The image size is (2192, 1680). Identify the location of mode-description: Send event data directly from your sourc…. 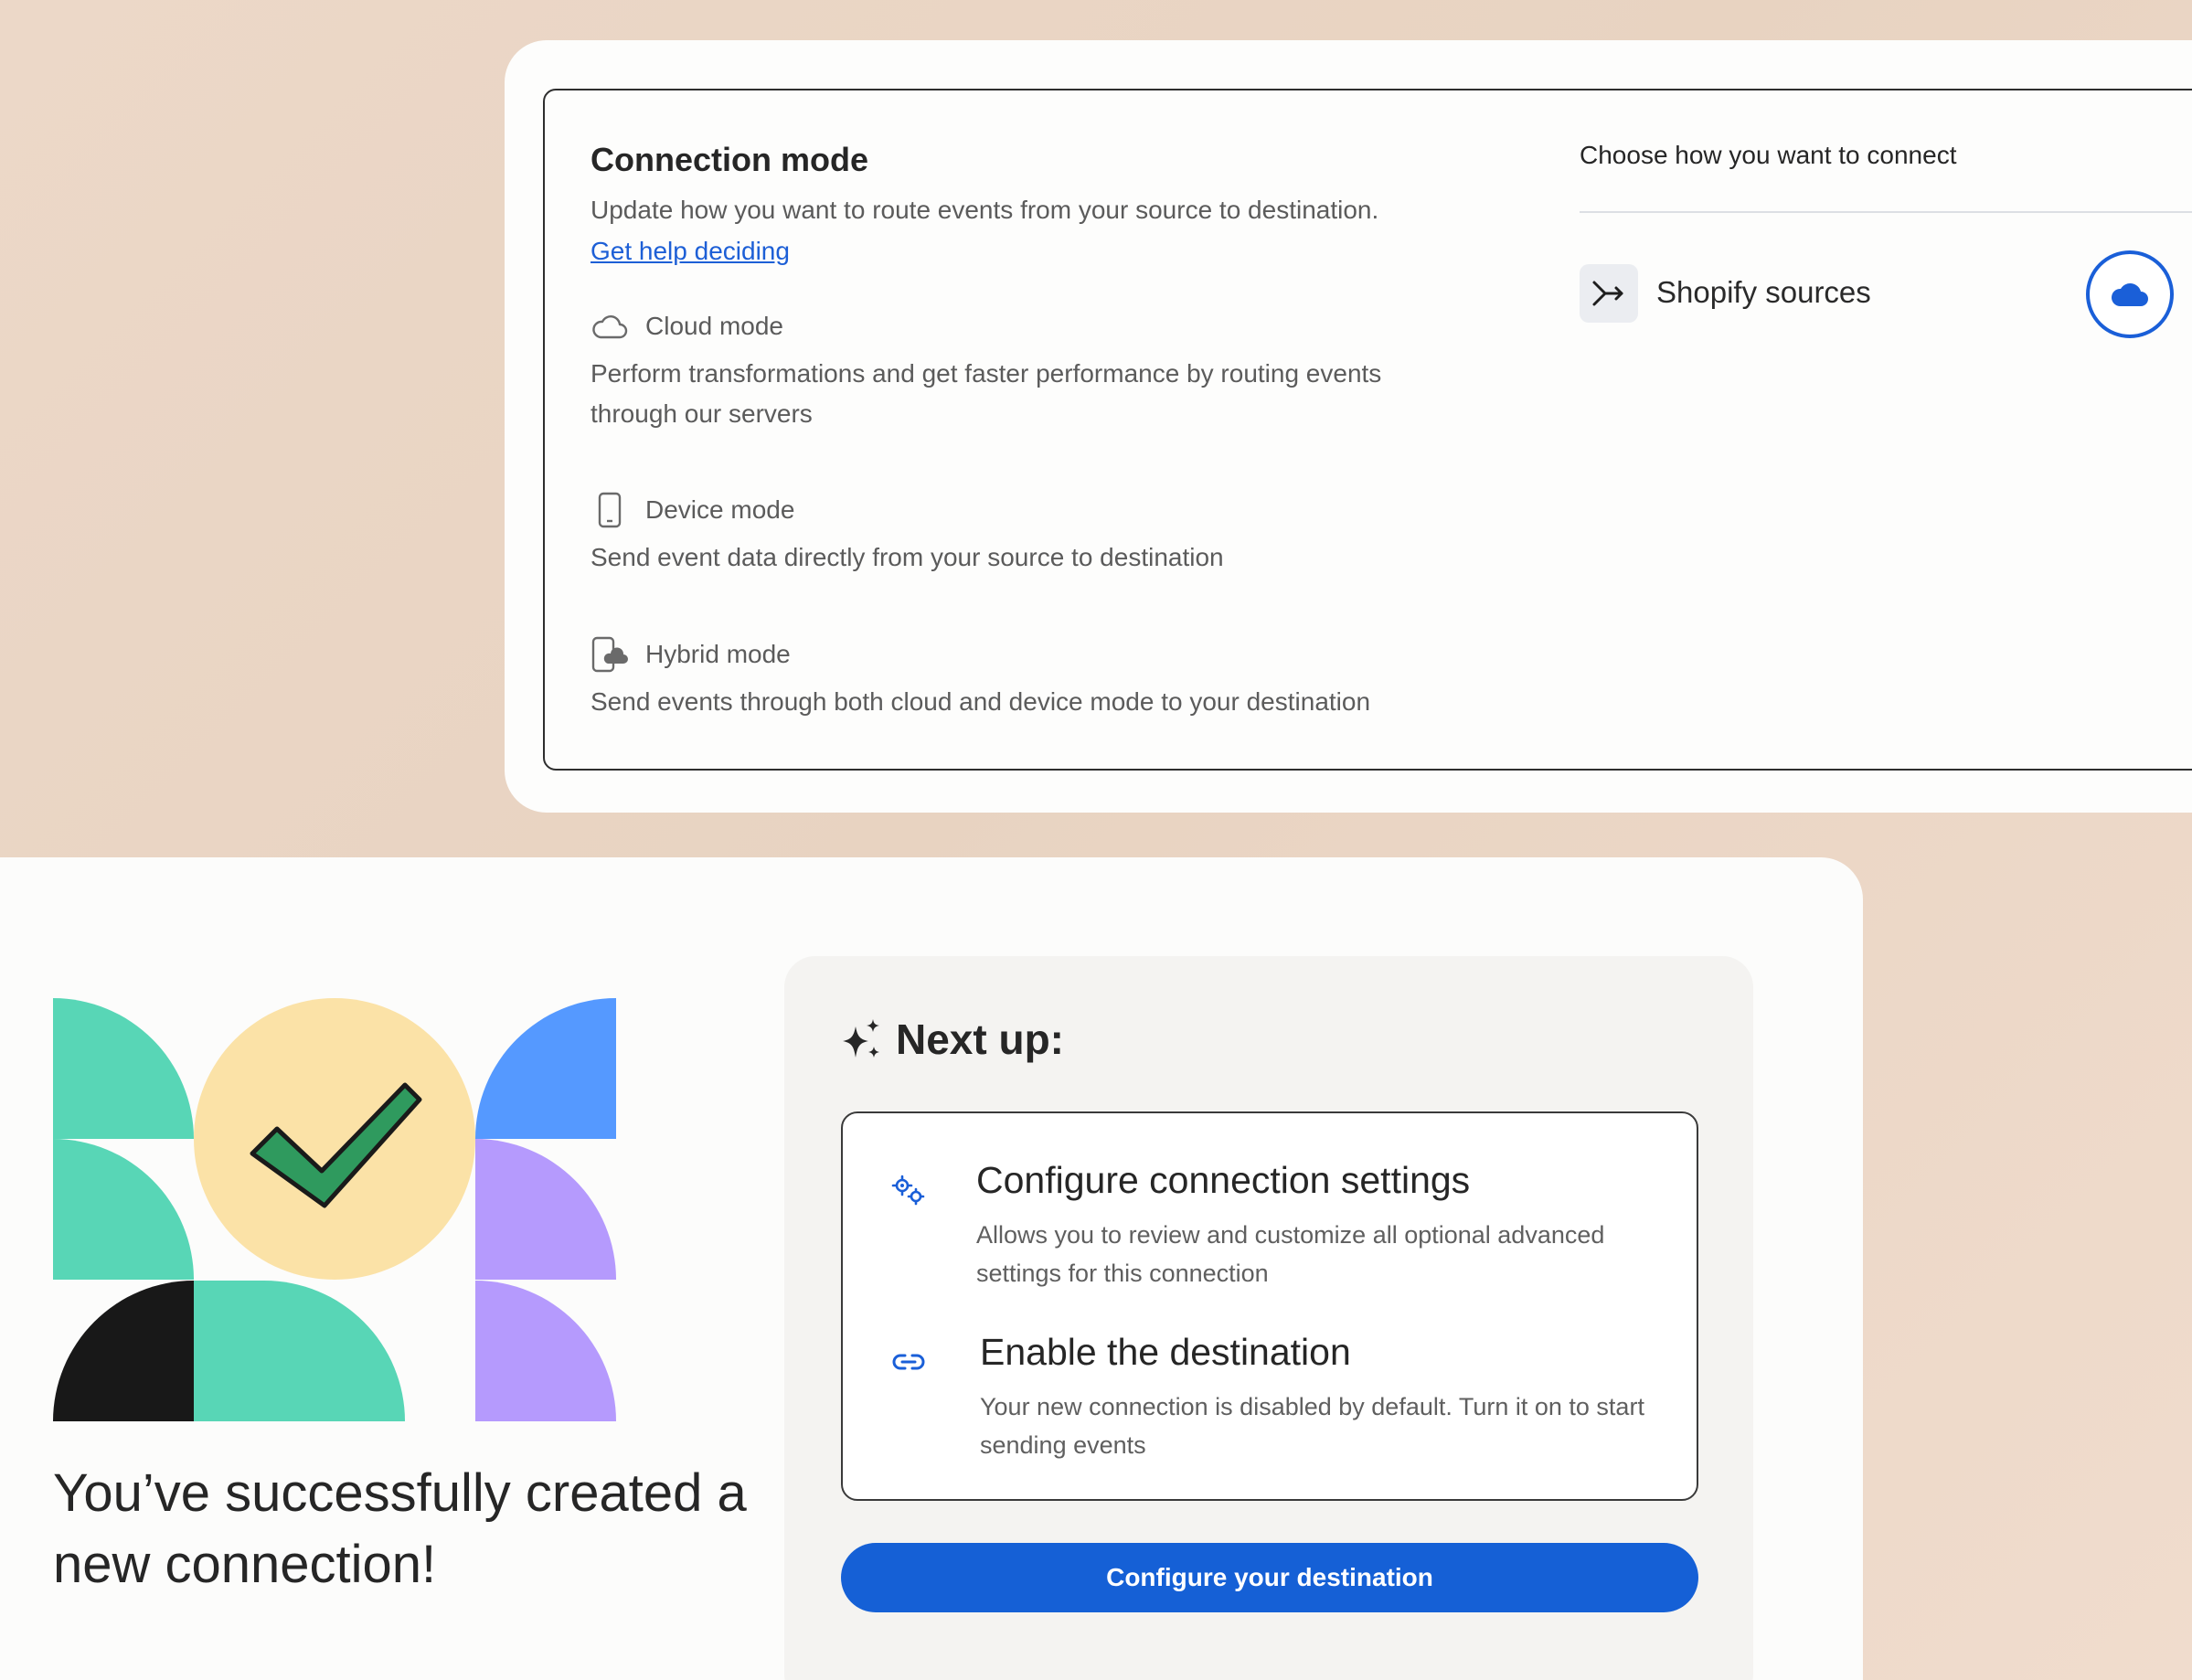
(907, 557).